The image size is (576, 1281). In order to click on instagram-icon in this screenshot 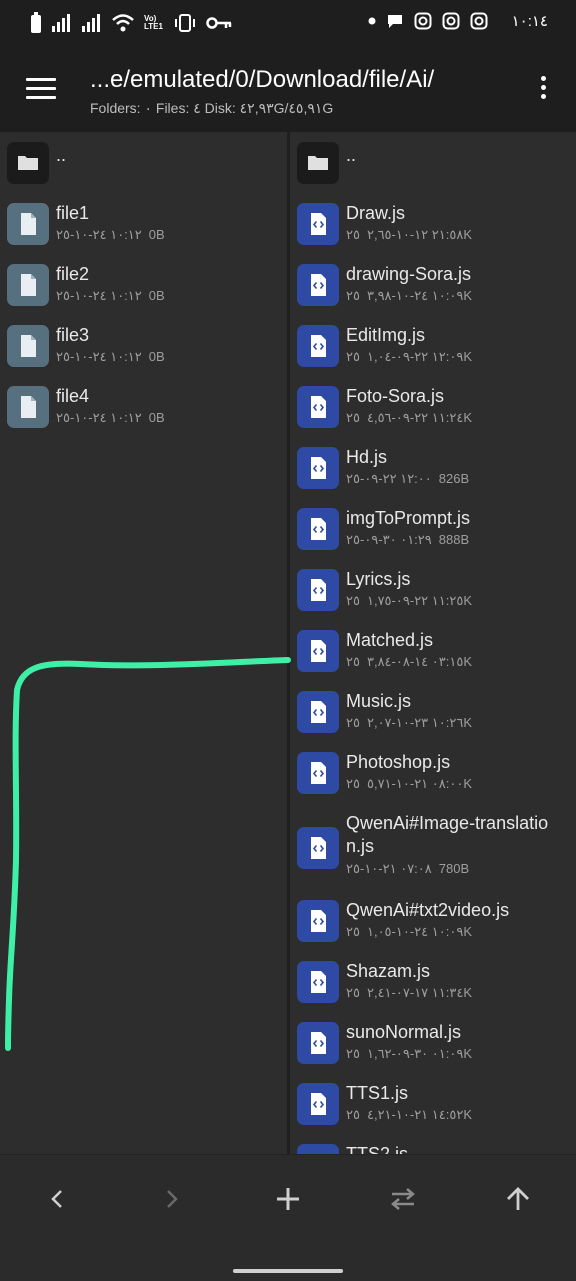, I will do `click(479, 21)`.